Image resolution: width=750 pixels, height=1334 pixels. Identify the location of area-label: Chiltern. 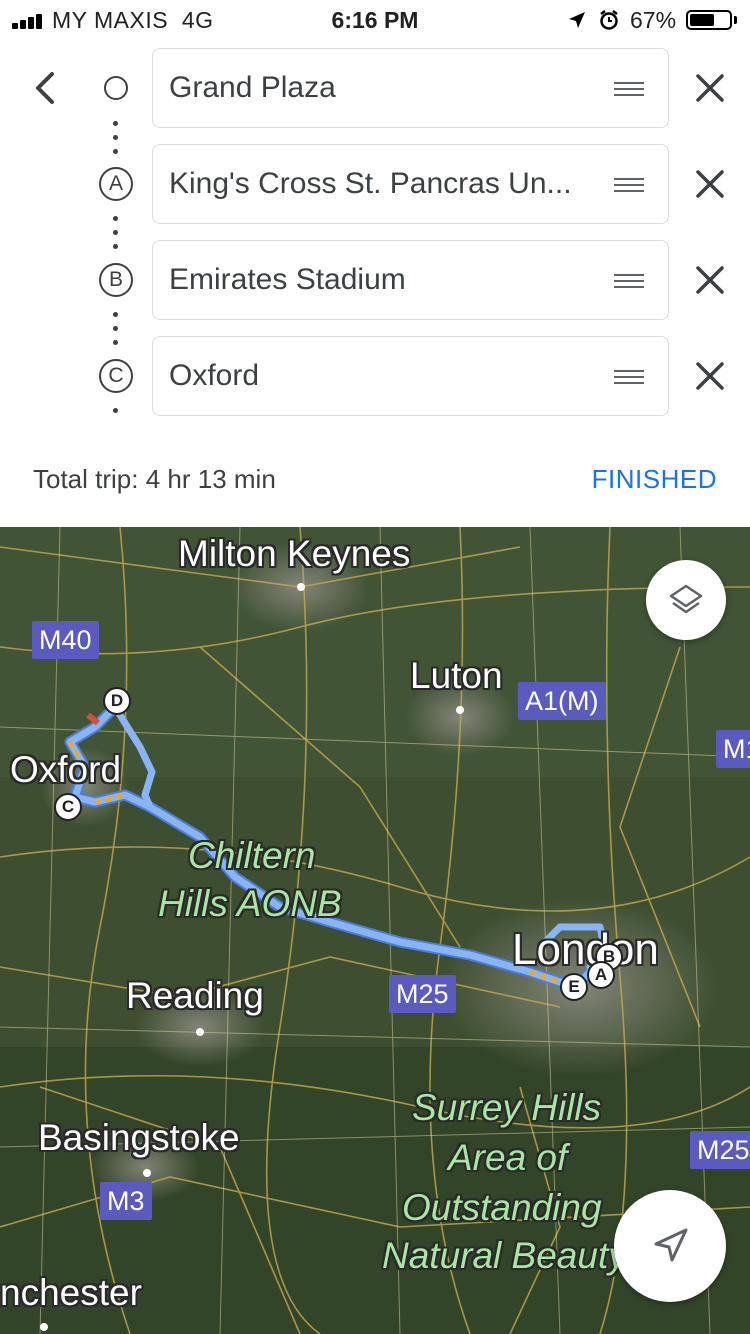
(252, 855).